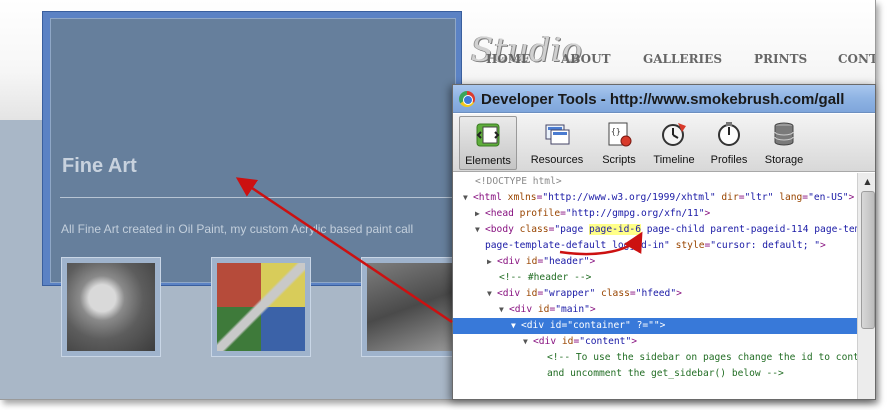 The width and height of the screenshot is (891, 410). Describe the element at coordinates (557, 134) in the screenshot. I see `resources-icon` at that location.